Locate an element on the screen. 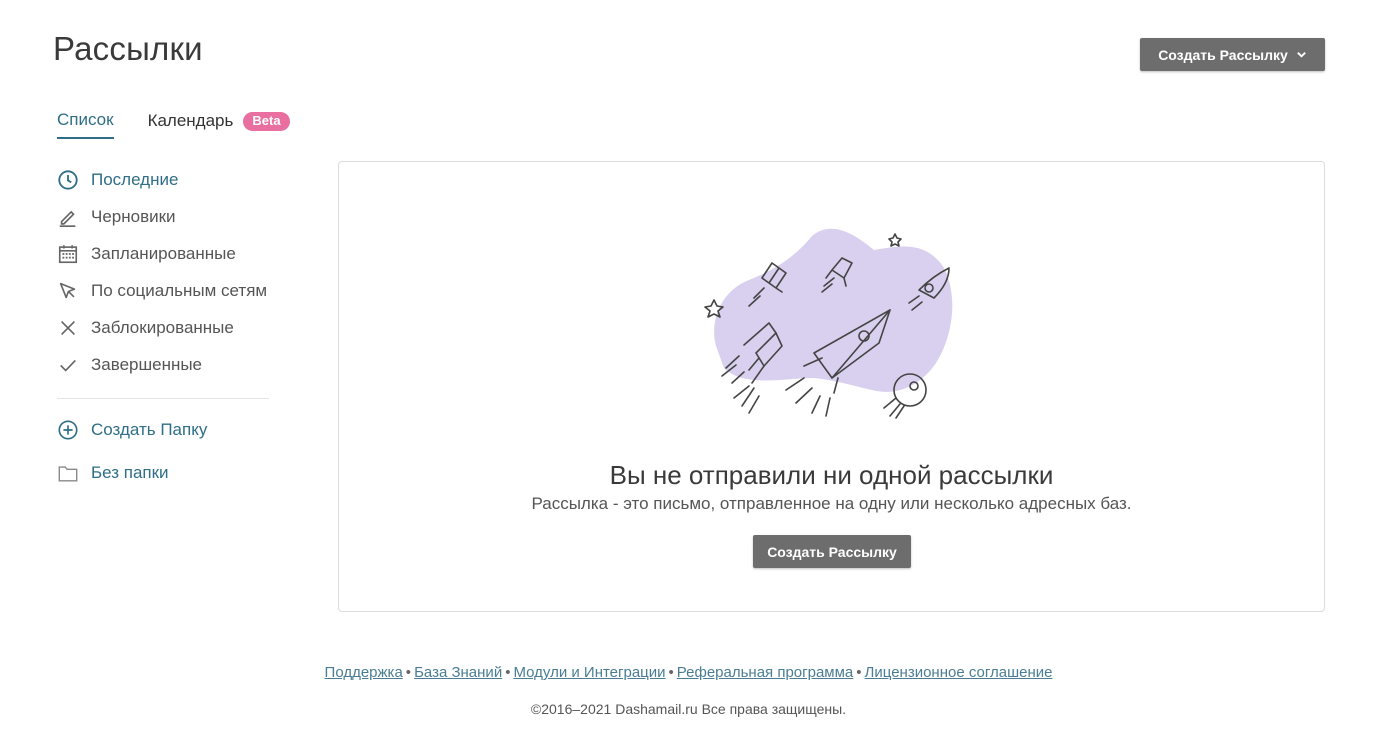 This screenshot has width=1400, height=753. footer-link-license: Лицензионное соглашение is located at coordinates (959, 672).